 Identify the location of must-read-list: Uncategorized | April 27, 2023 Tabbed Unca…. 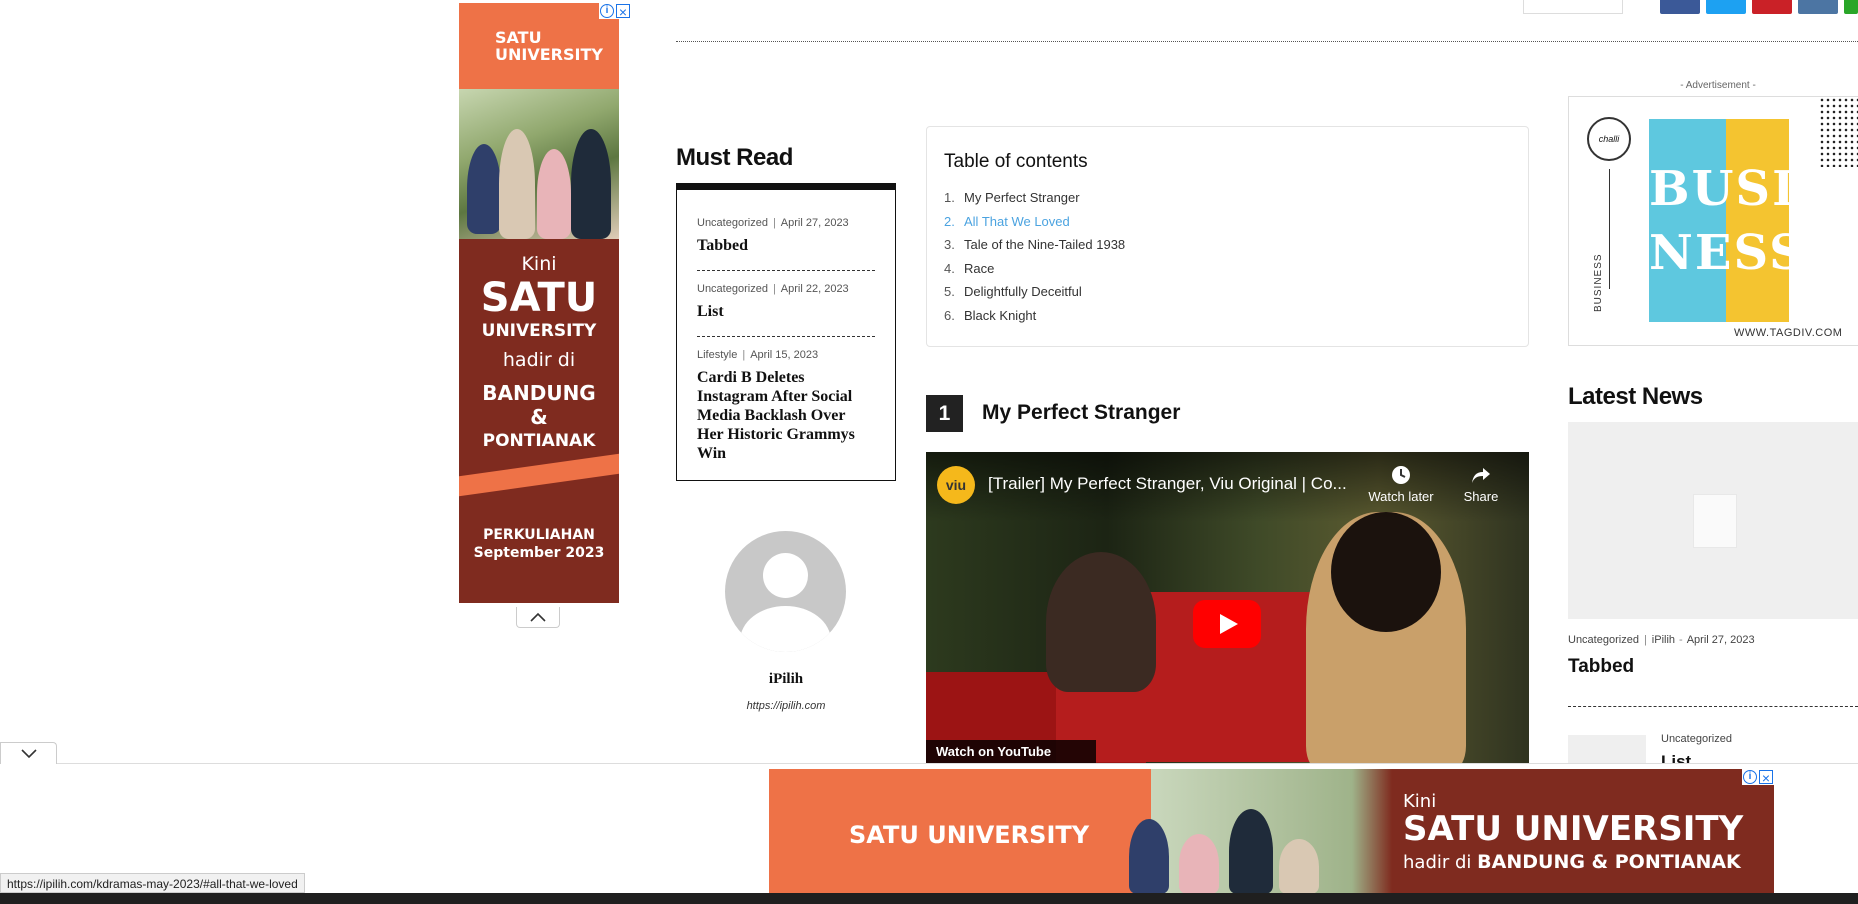
(786, 332).